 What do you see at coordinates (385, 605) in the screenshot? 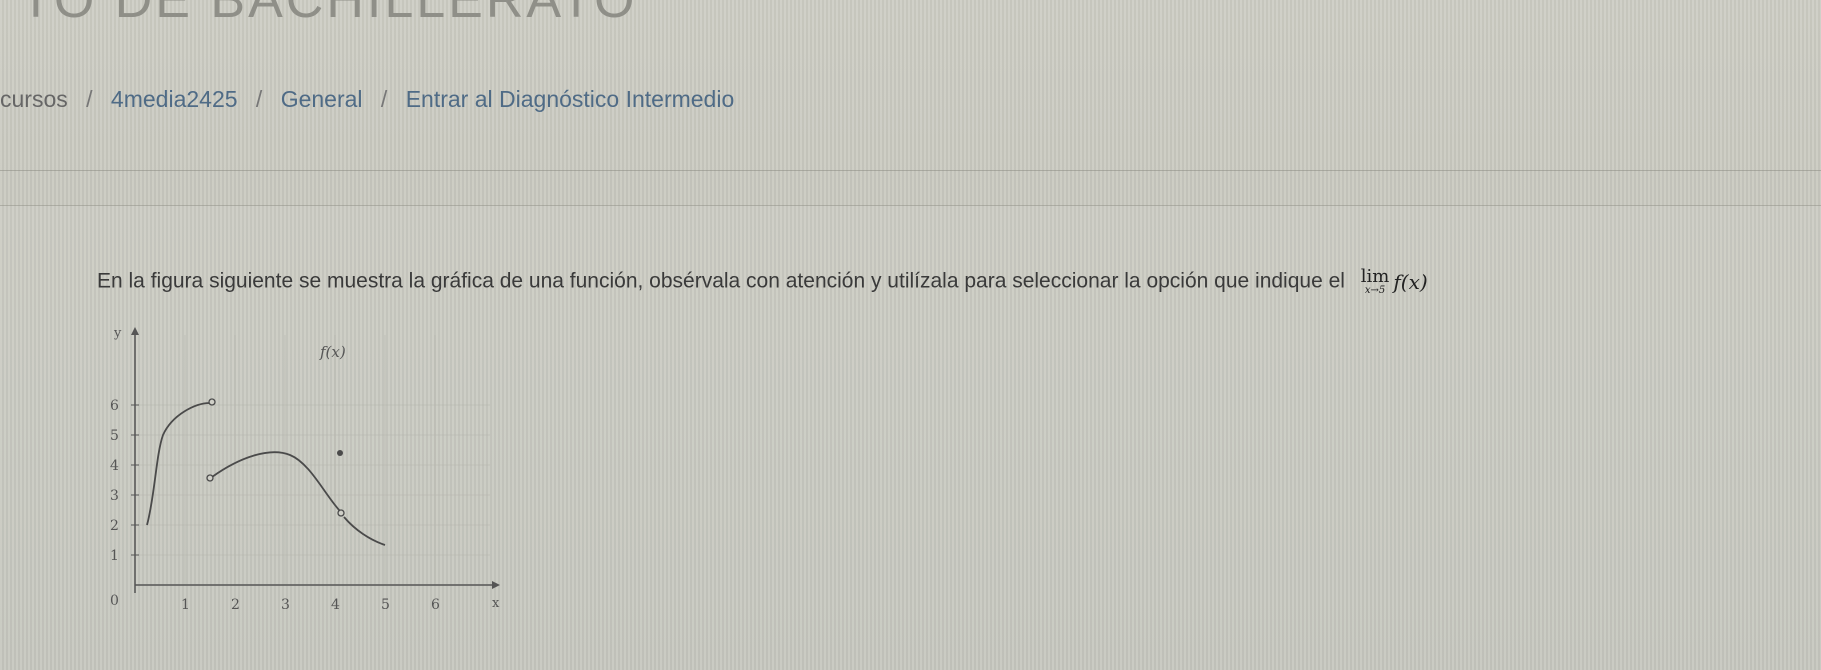
I see `x-tick-label: 5` at bounding box center [385, 605].